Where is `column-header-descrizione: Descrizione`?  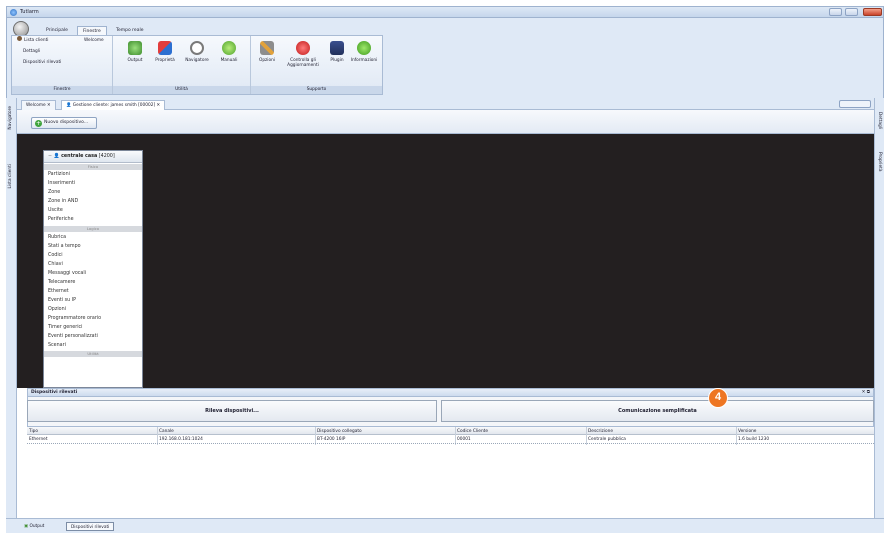
column-header-descrizione: Descrizione is located at coordinates (600, 431).